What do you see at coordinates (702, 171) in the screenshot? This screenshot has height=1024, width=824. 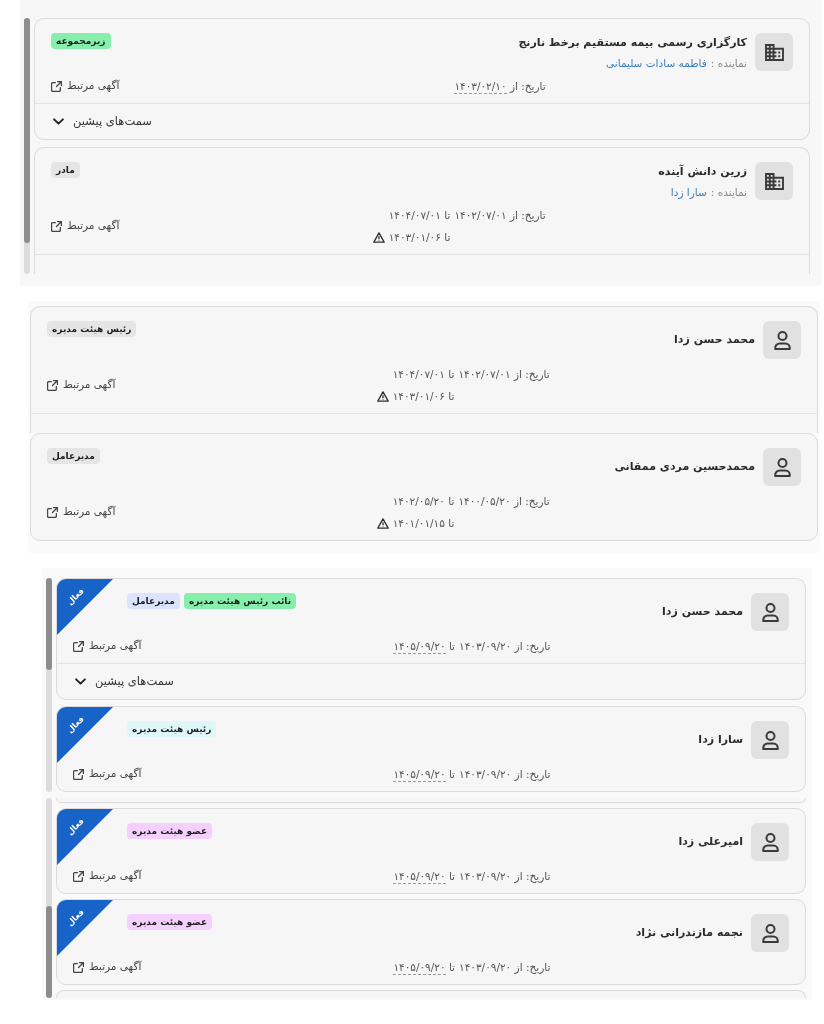 I see `card-title: زرین دانش آینده` at bounding box center [702, 171].